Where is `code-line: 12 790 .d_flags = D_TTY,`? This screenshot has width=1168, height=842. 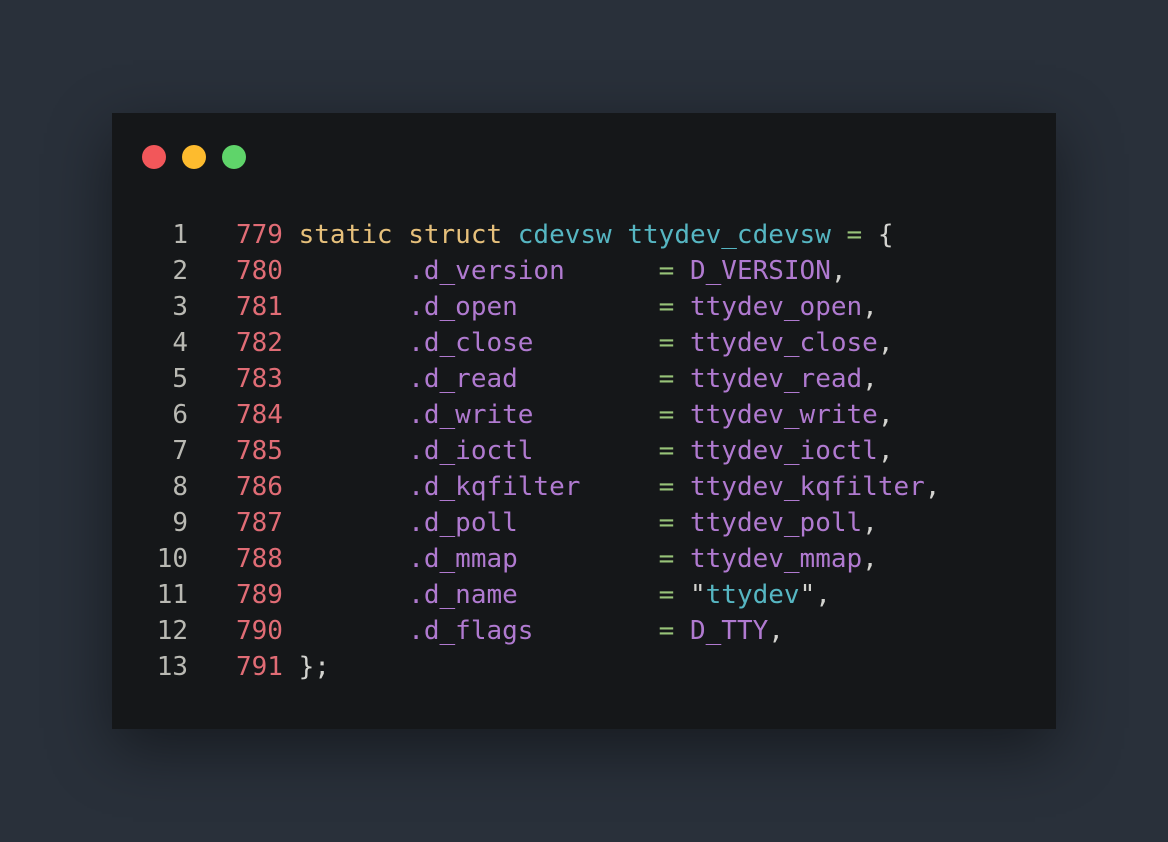 code-line: 12 790 .d_flags = D_TTY, is located at coordinates (584, 631).